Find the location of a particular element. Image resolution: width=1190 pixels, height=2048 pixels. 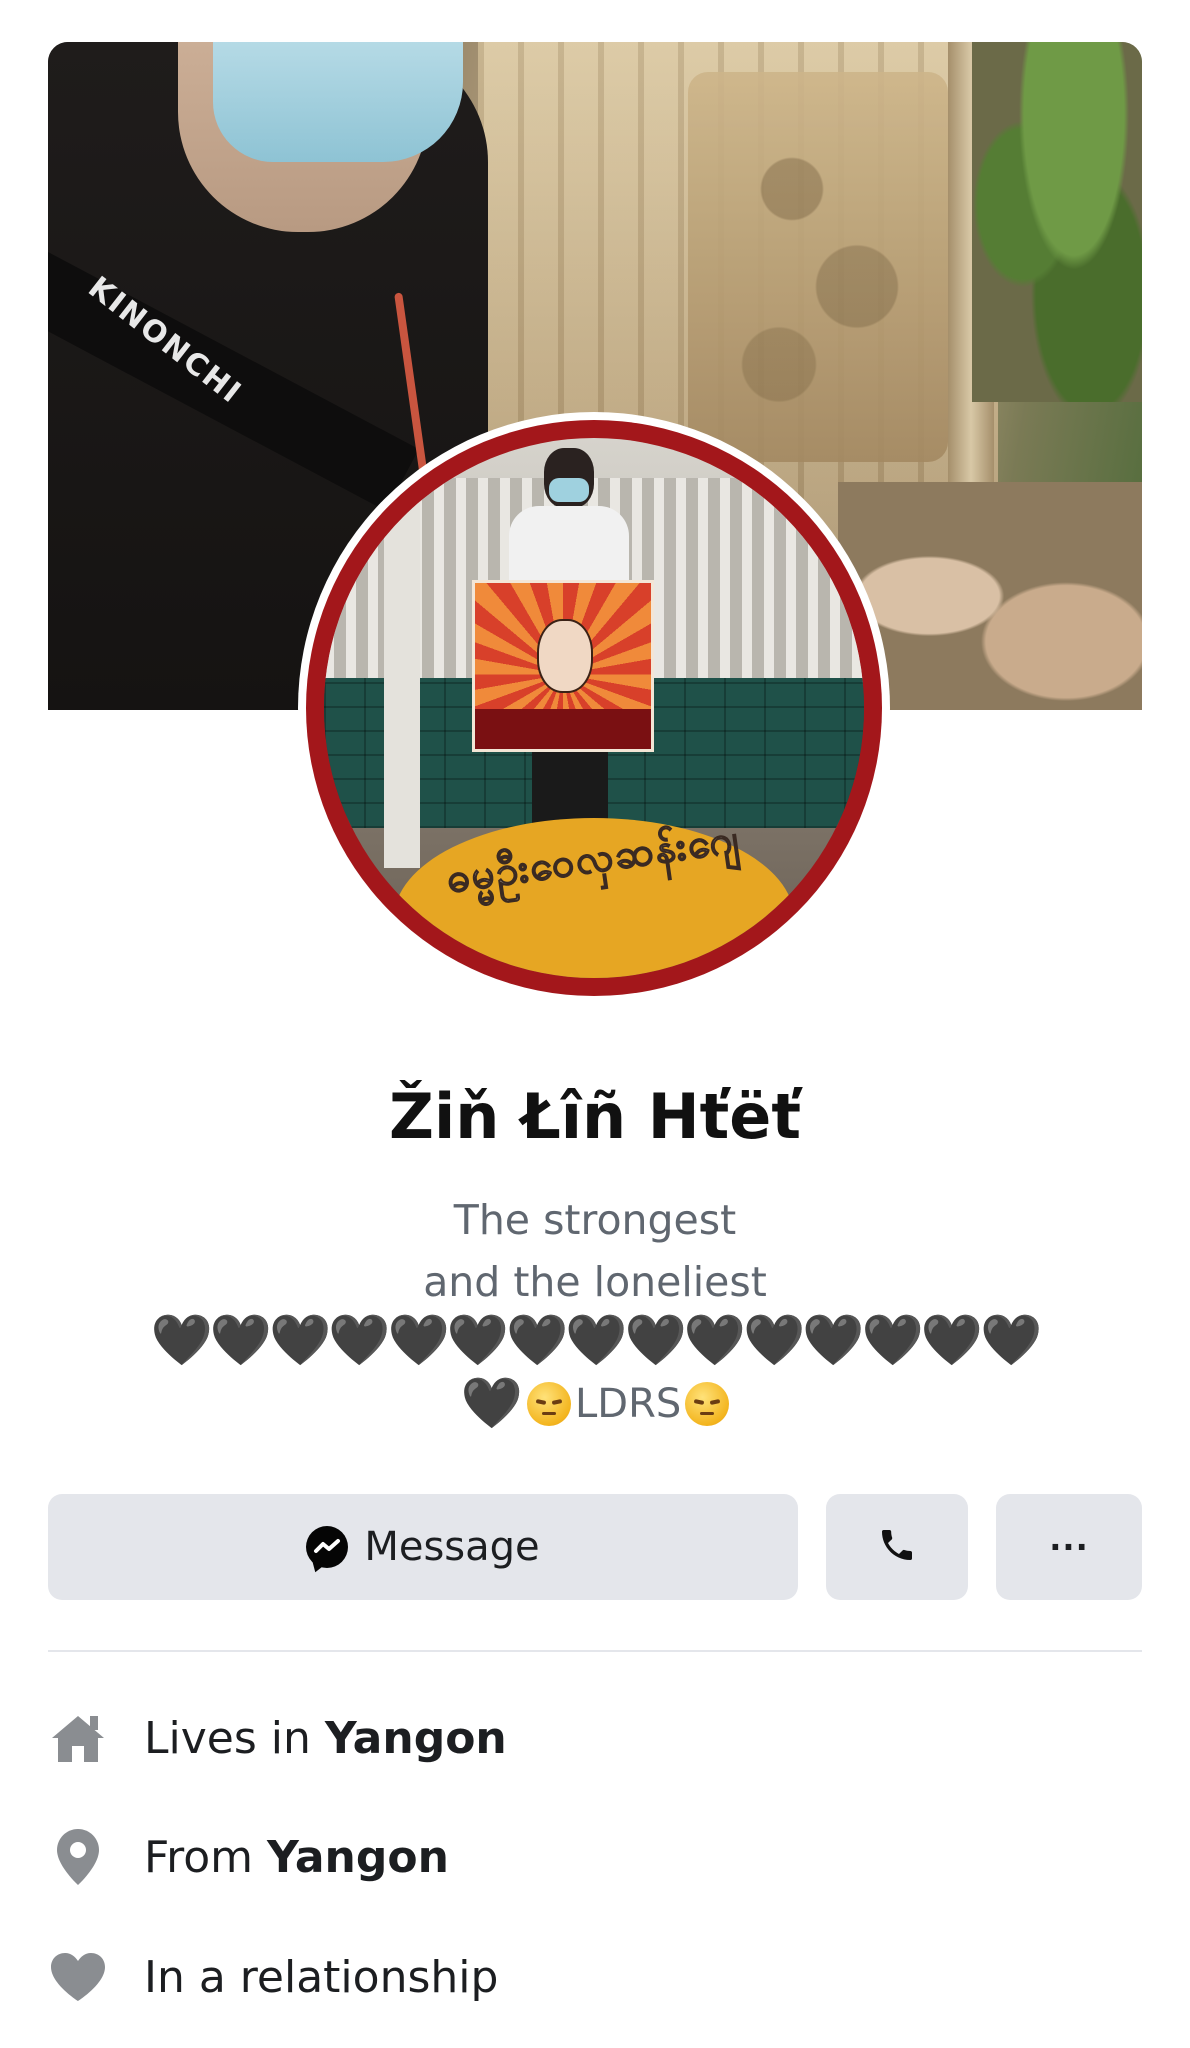

cover-face-mask is located at coordinates (338, 102).